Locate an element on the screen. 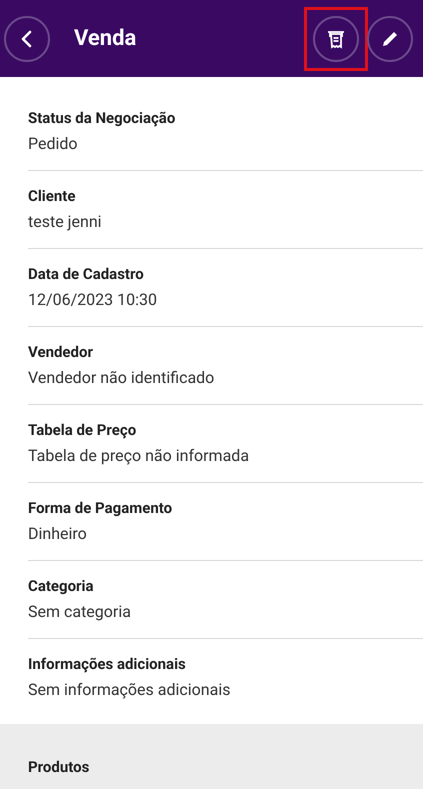 The width and height of the screenshot is (423, 789). field-label: Data de Cadastro is located at coordinates (86, 274).